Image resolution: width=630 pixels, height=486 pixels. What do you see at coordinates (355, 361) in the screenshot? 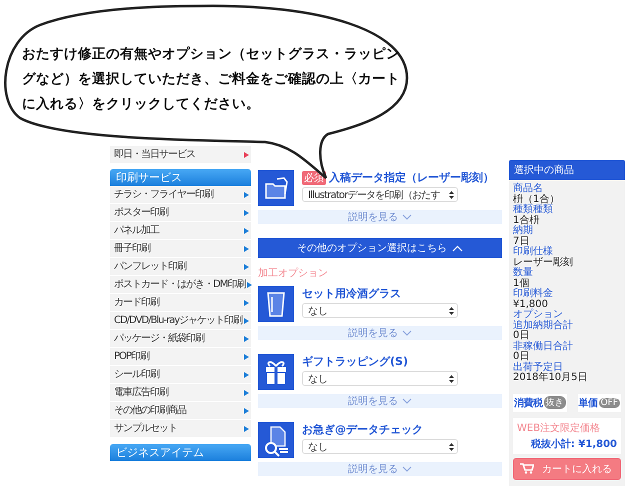
I see `option-title: ギフトラッピング(S)` at bounding box center [355, 361].